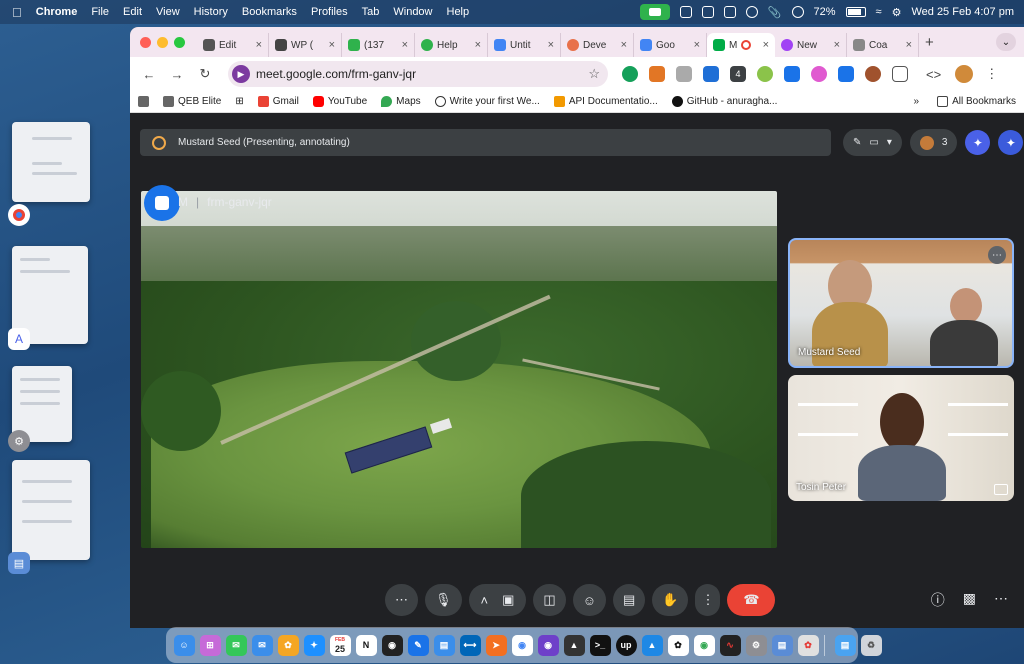 The image size is (1024, 664). What do you see at coordinates (524, 45) in the screenshot?
I see `tab-4: Untit ×` at bounding box center [524, 45].